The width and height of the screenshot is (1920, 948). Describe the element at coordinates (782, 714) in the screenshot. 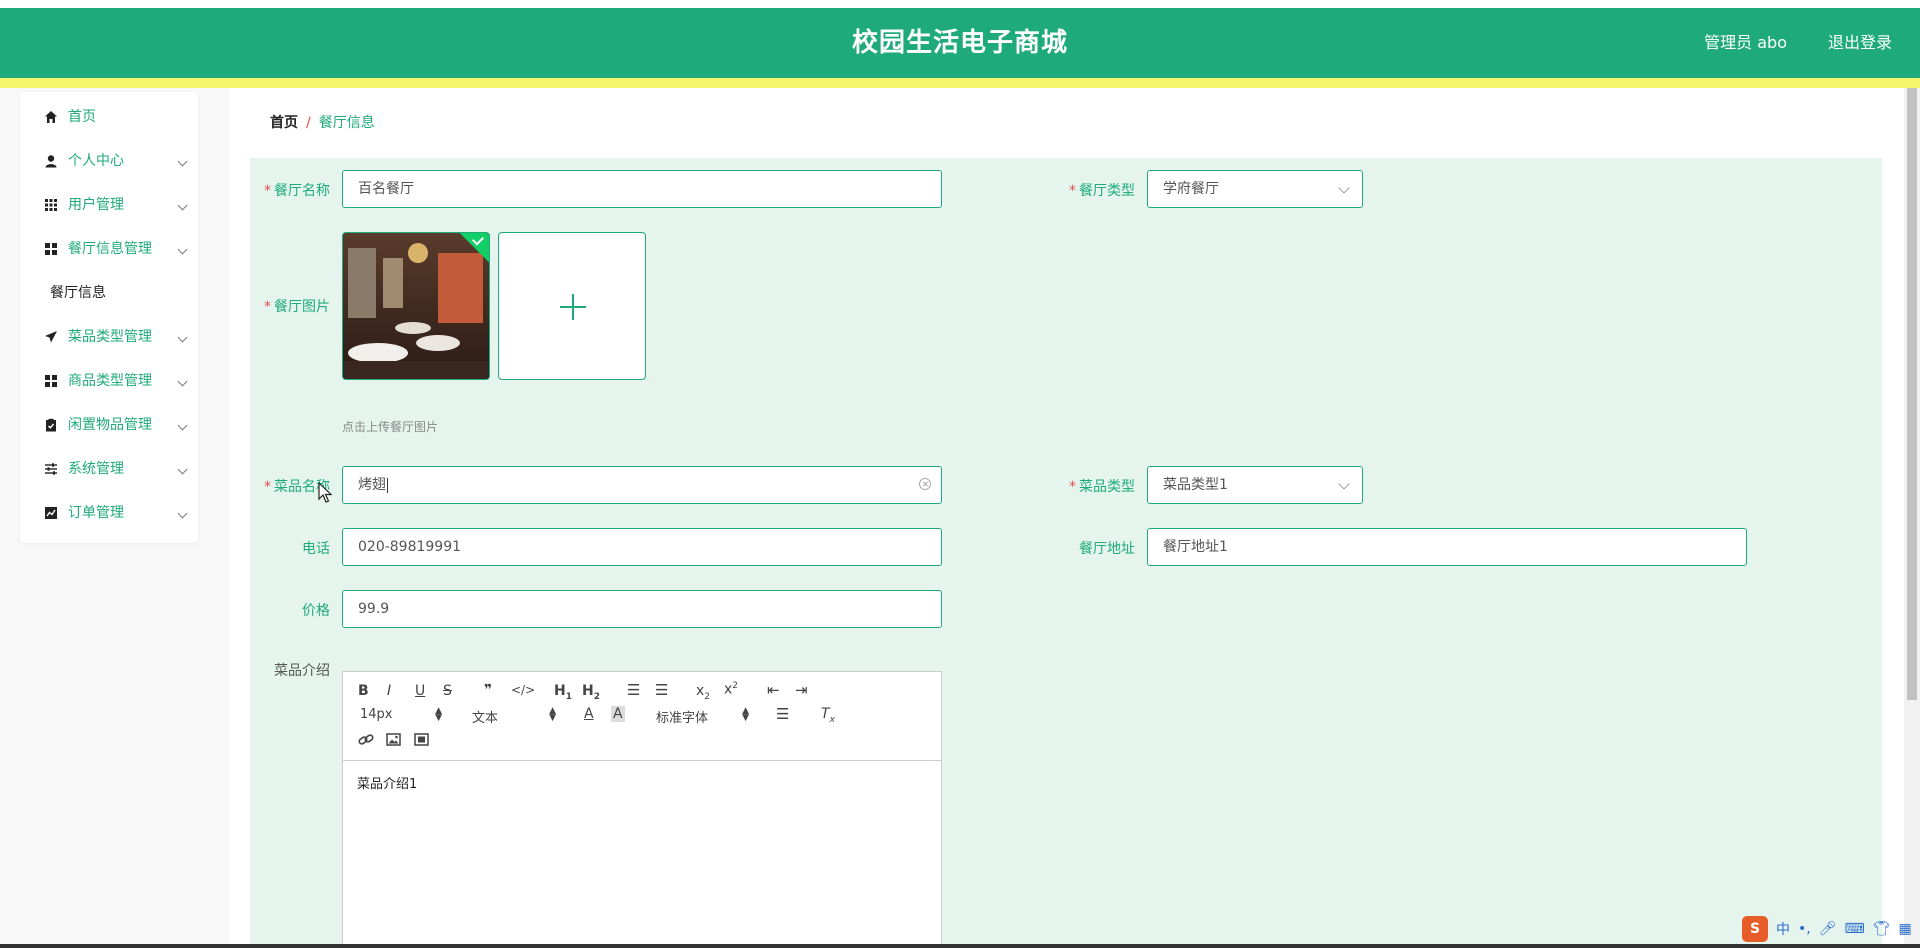

I see `align-icon: ☰` at that location.